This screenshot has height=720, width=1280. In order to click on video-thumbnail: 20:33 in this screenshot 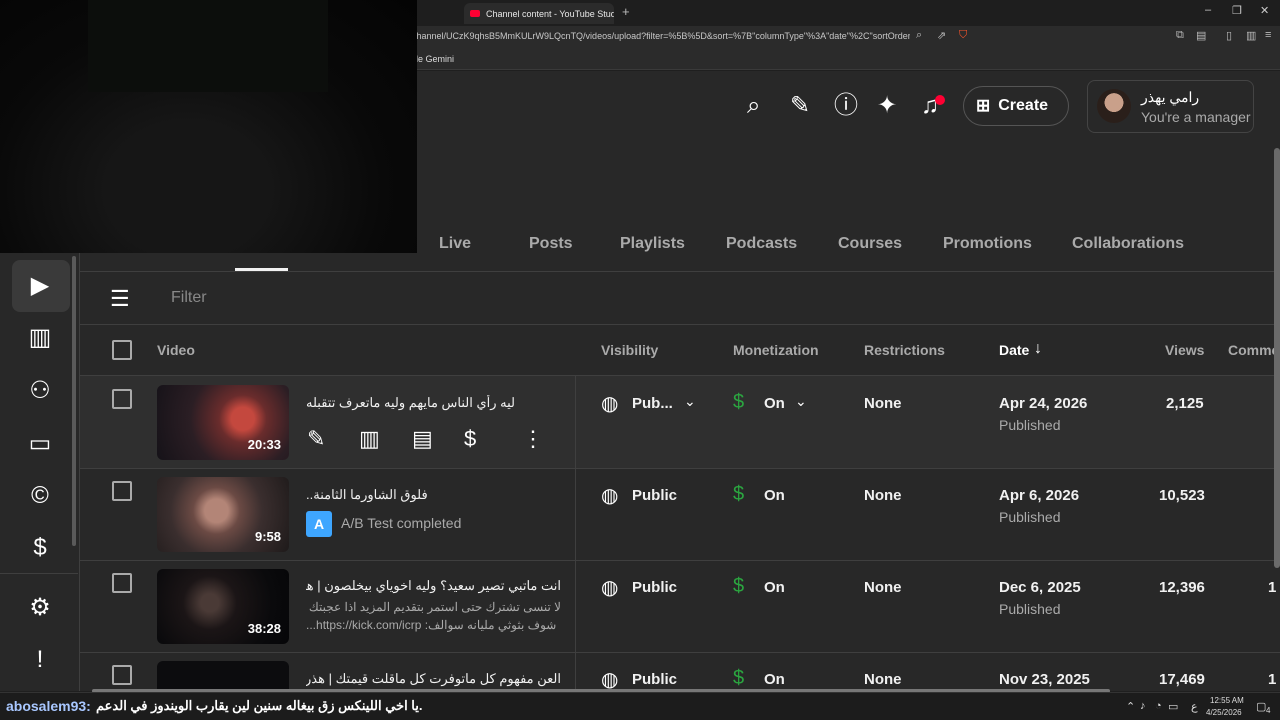, I will do `click(223, 422)`.